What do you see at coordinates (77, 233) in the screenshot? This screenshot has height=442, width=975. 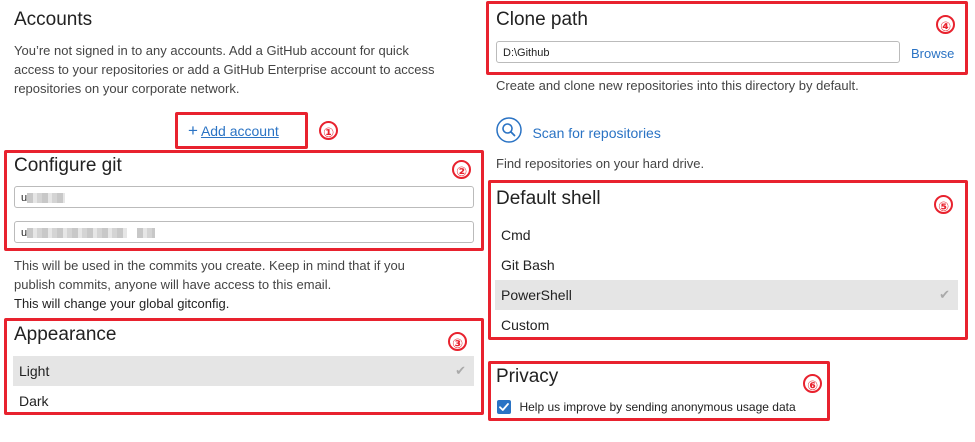 I see `redacted-email` at bounding box center [77, 233].